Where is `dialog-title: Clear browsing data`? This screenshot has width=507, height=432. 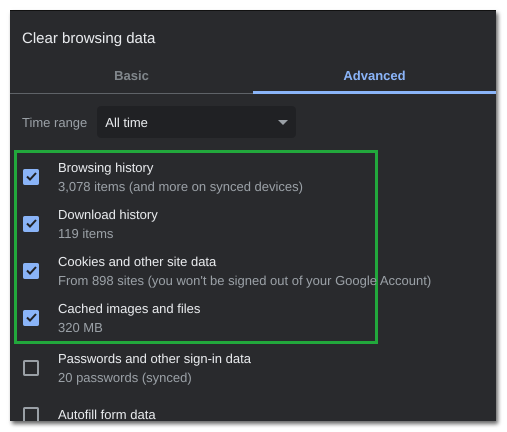 dialog-title: Clear browsing data is located at coordinates (88, 38).